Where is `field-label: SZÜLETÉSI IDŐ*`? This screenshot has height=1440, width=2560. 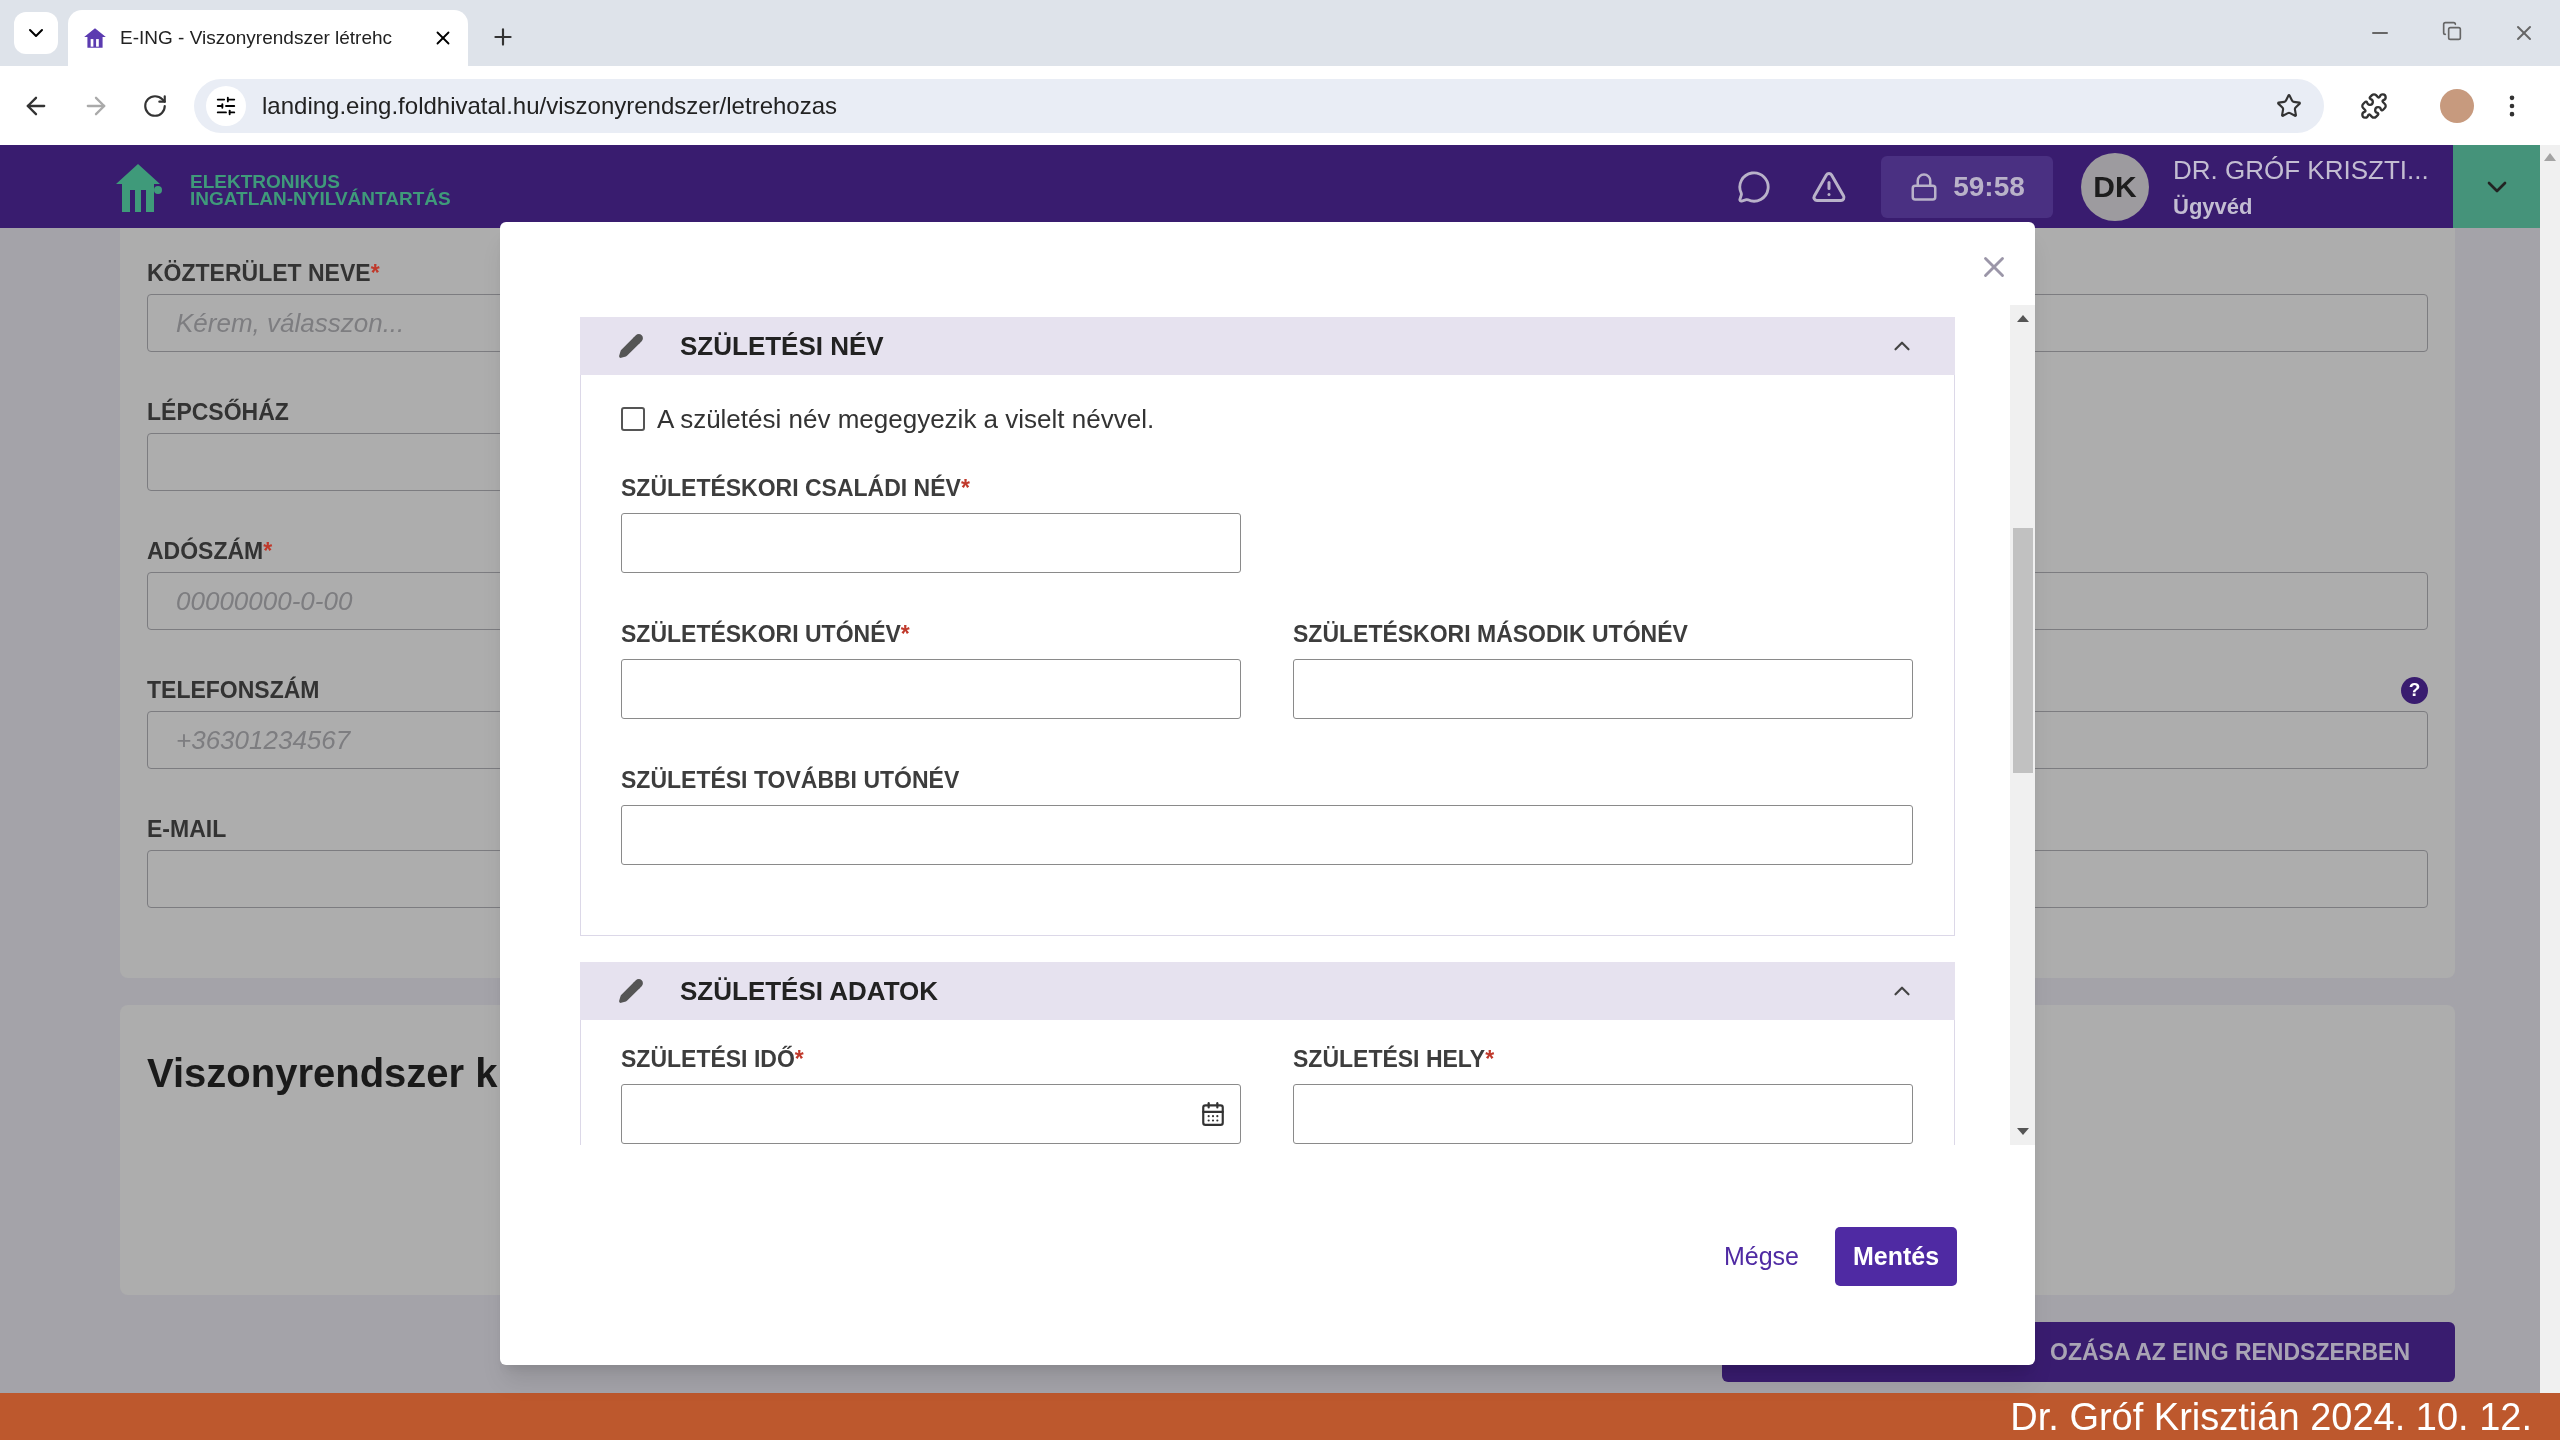
field-label: SZÜLETÉSI IDŐ* is located at coordinates (712, 1059).